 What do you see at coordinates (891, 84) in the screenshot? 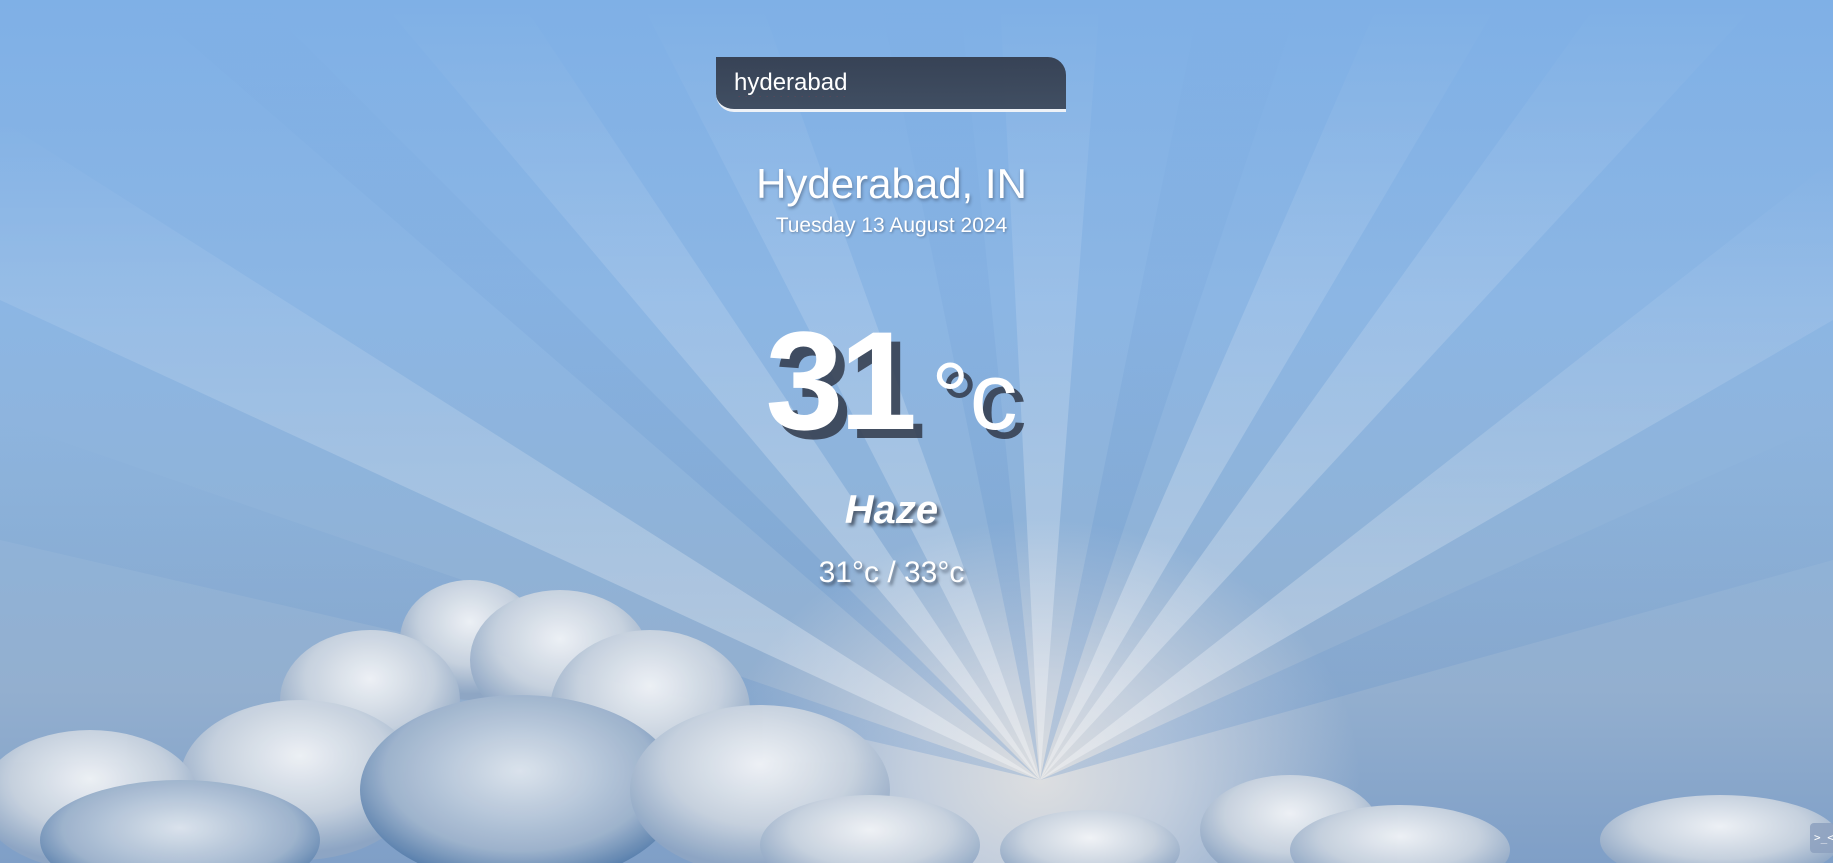
I see `city-search-input` at bounding box center [891, 84].